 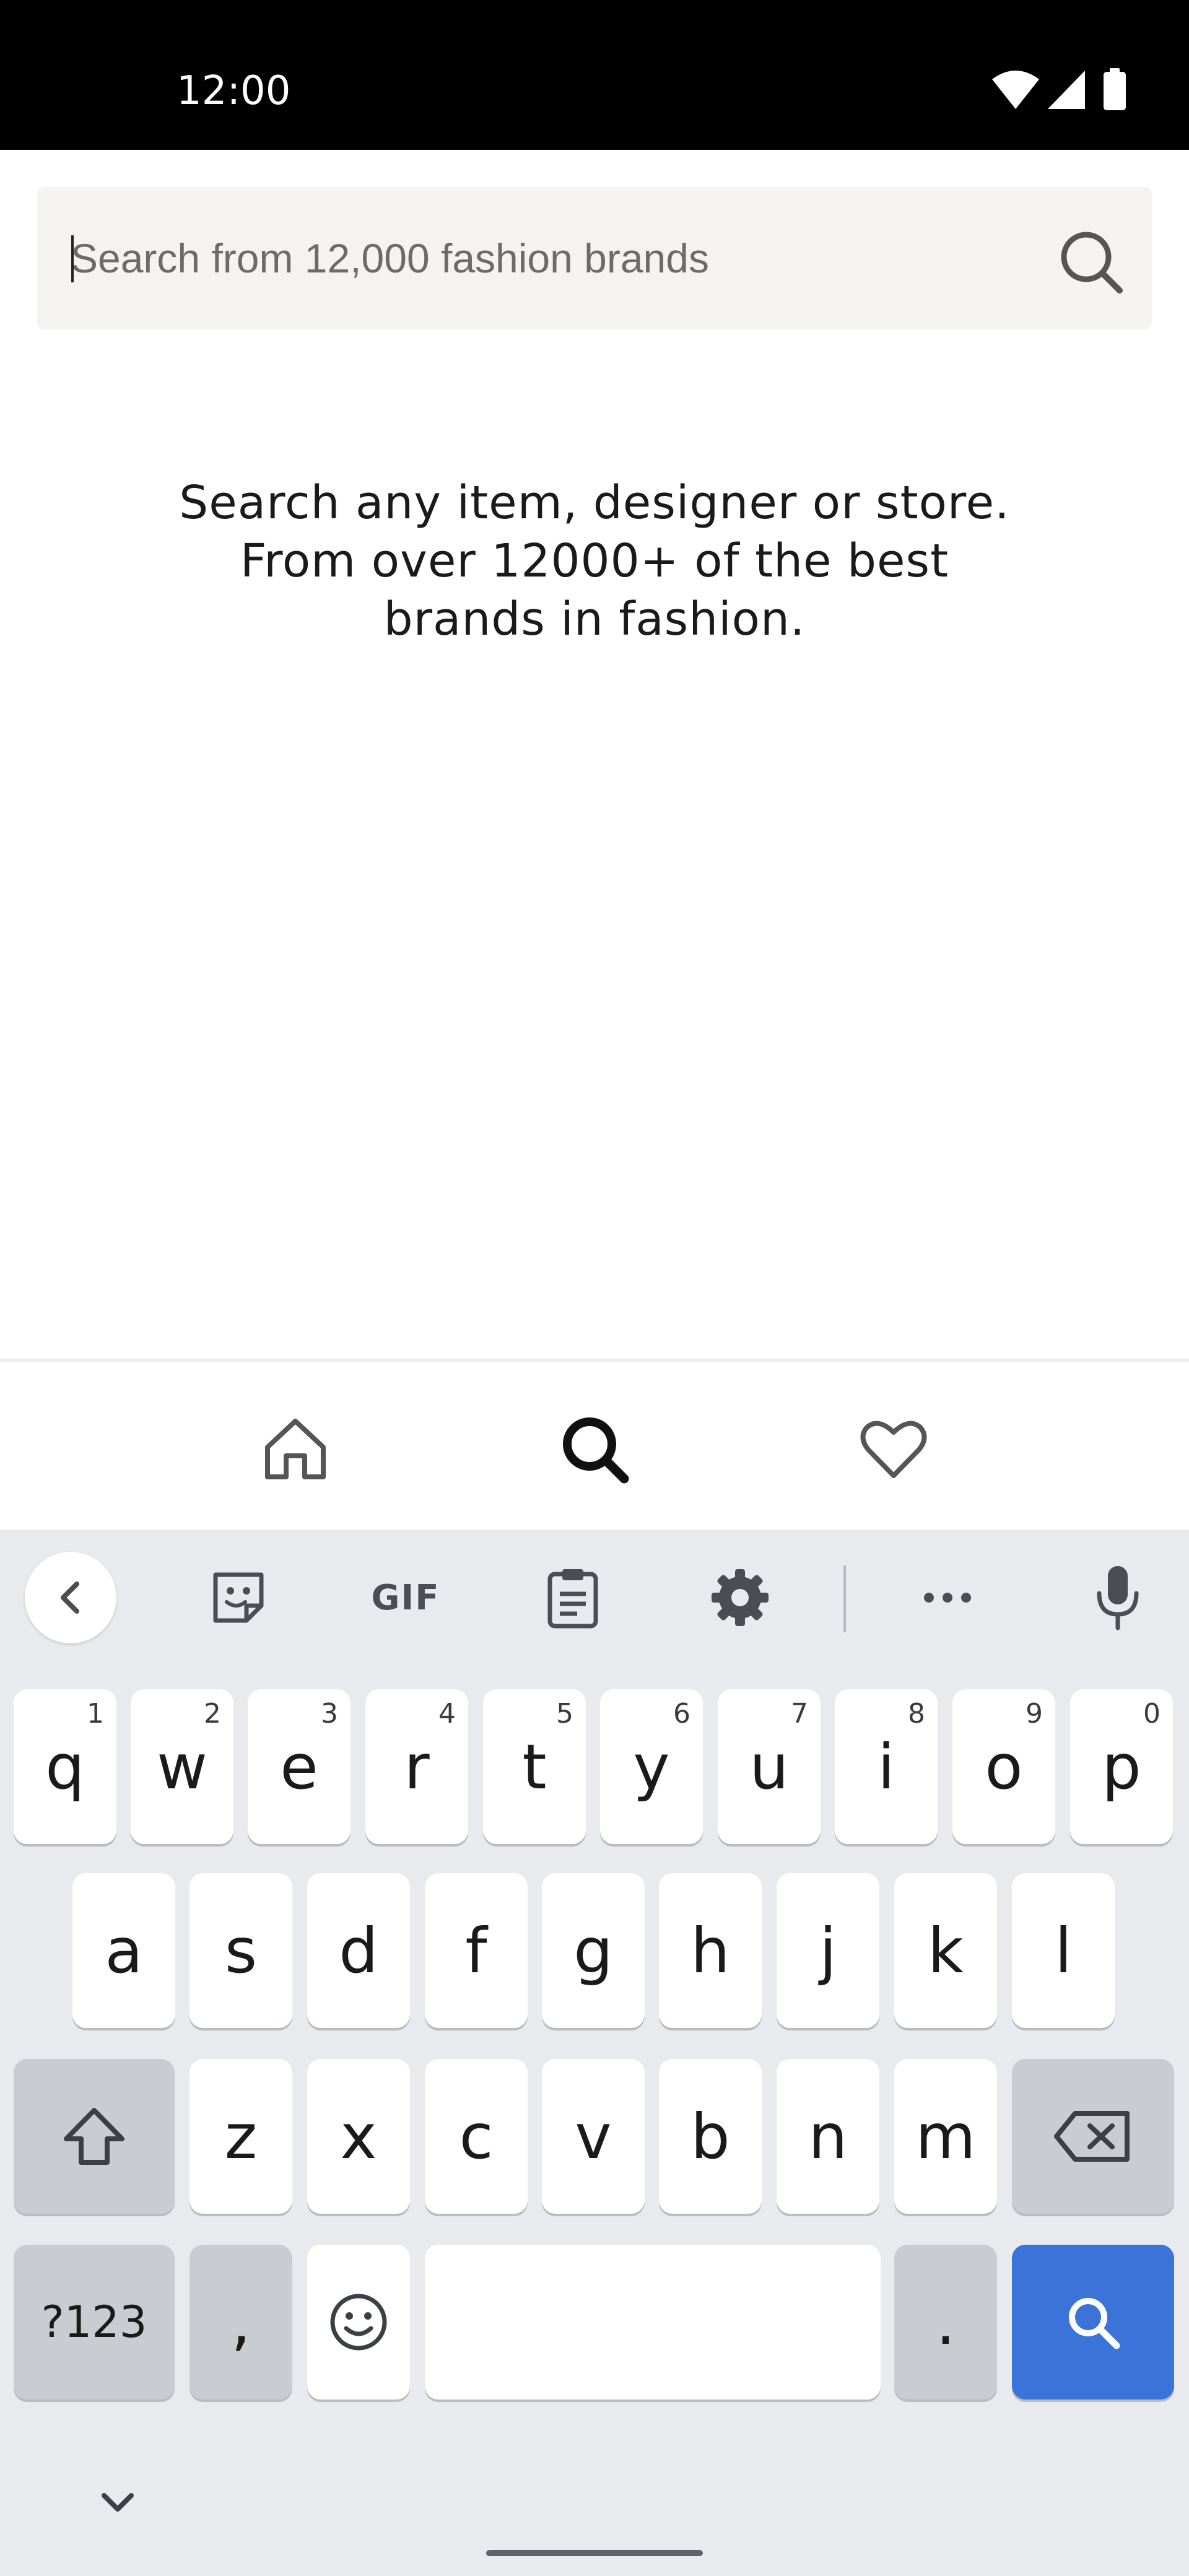 What do you see at coordinates (1121, 1766) in the screenshot?
I see `key-p: p0` at bounding box center [1121, 1766].